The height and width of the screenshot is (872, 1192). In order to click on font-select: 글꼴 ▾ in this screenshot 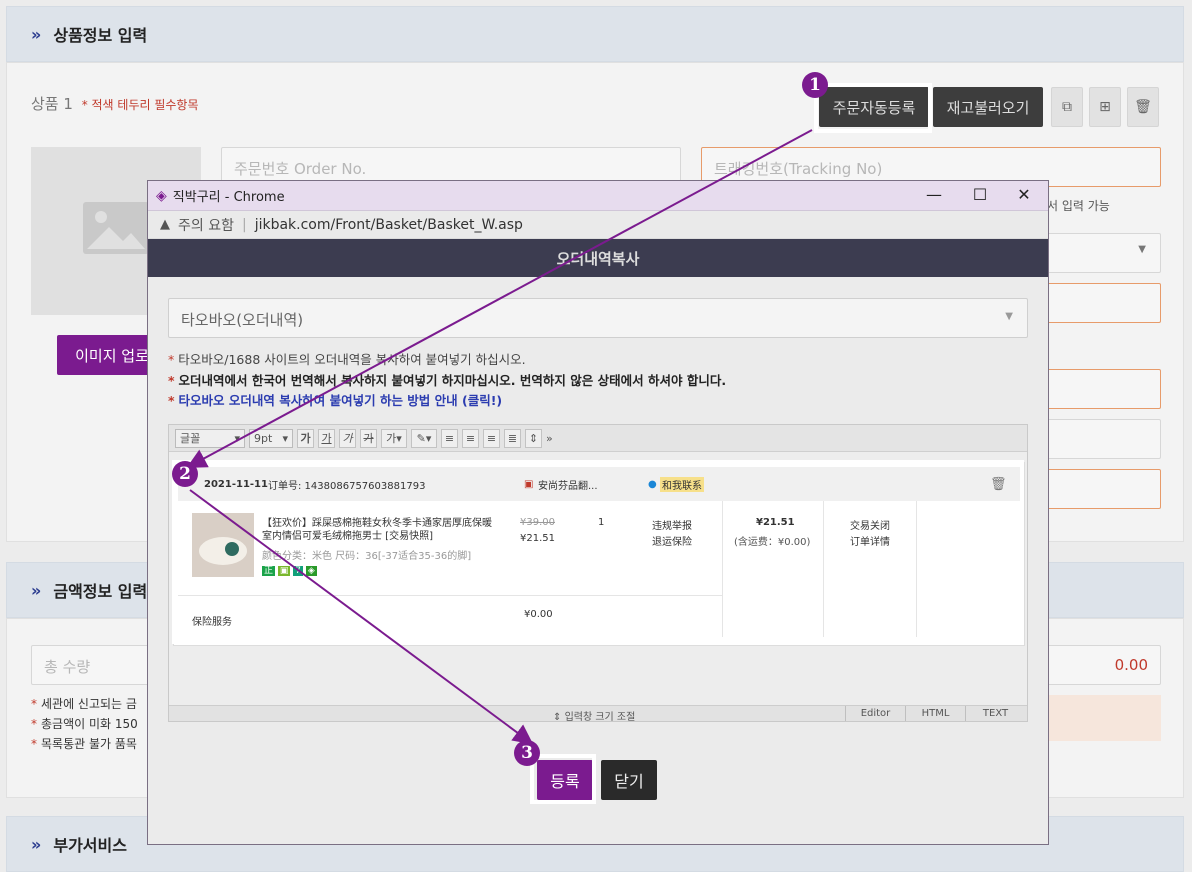, I will do `click(210, 438)`.